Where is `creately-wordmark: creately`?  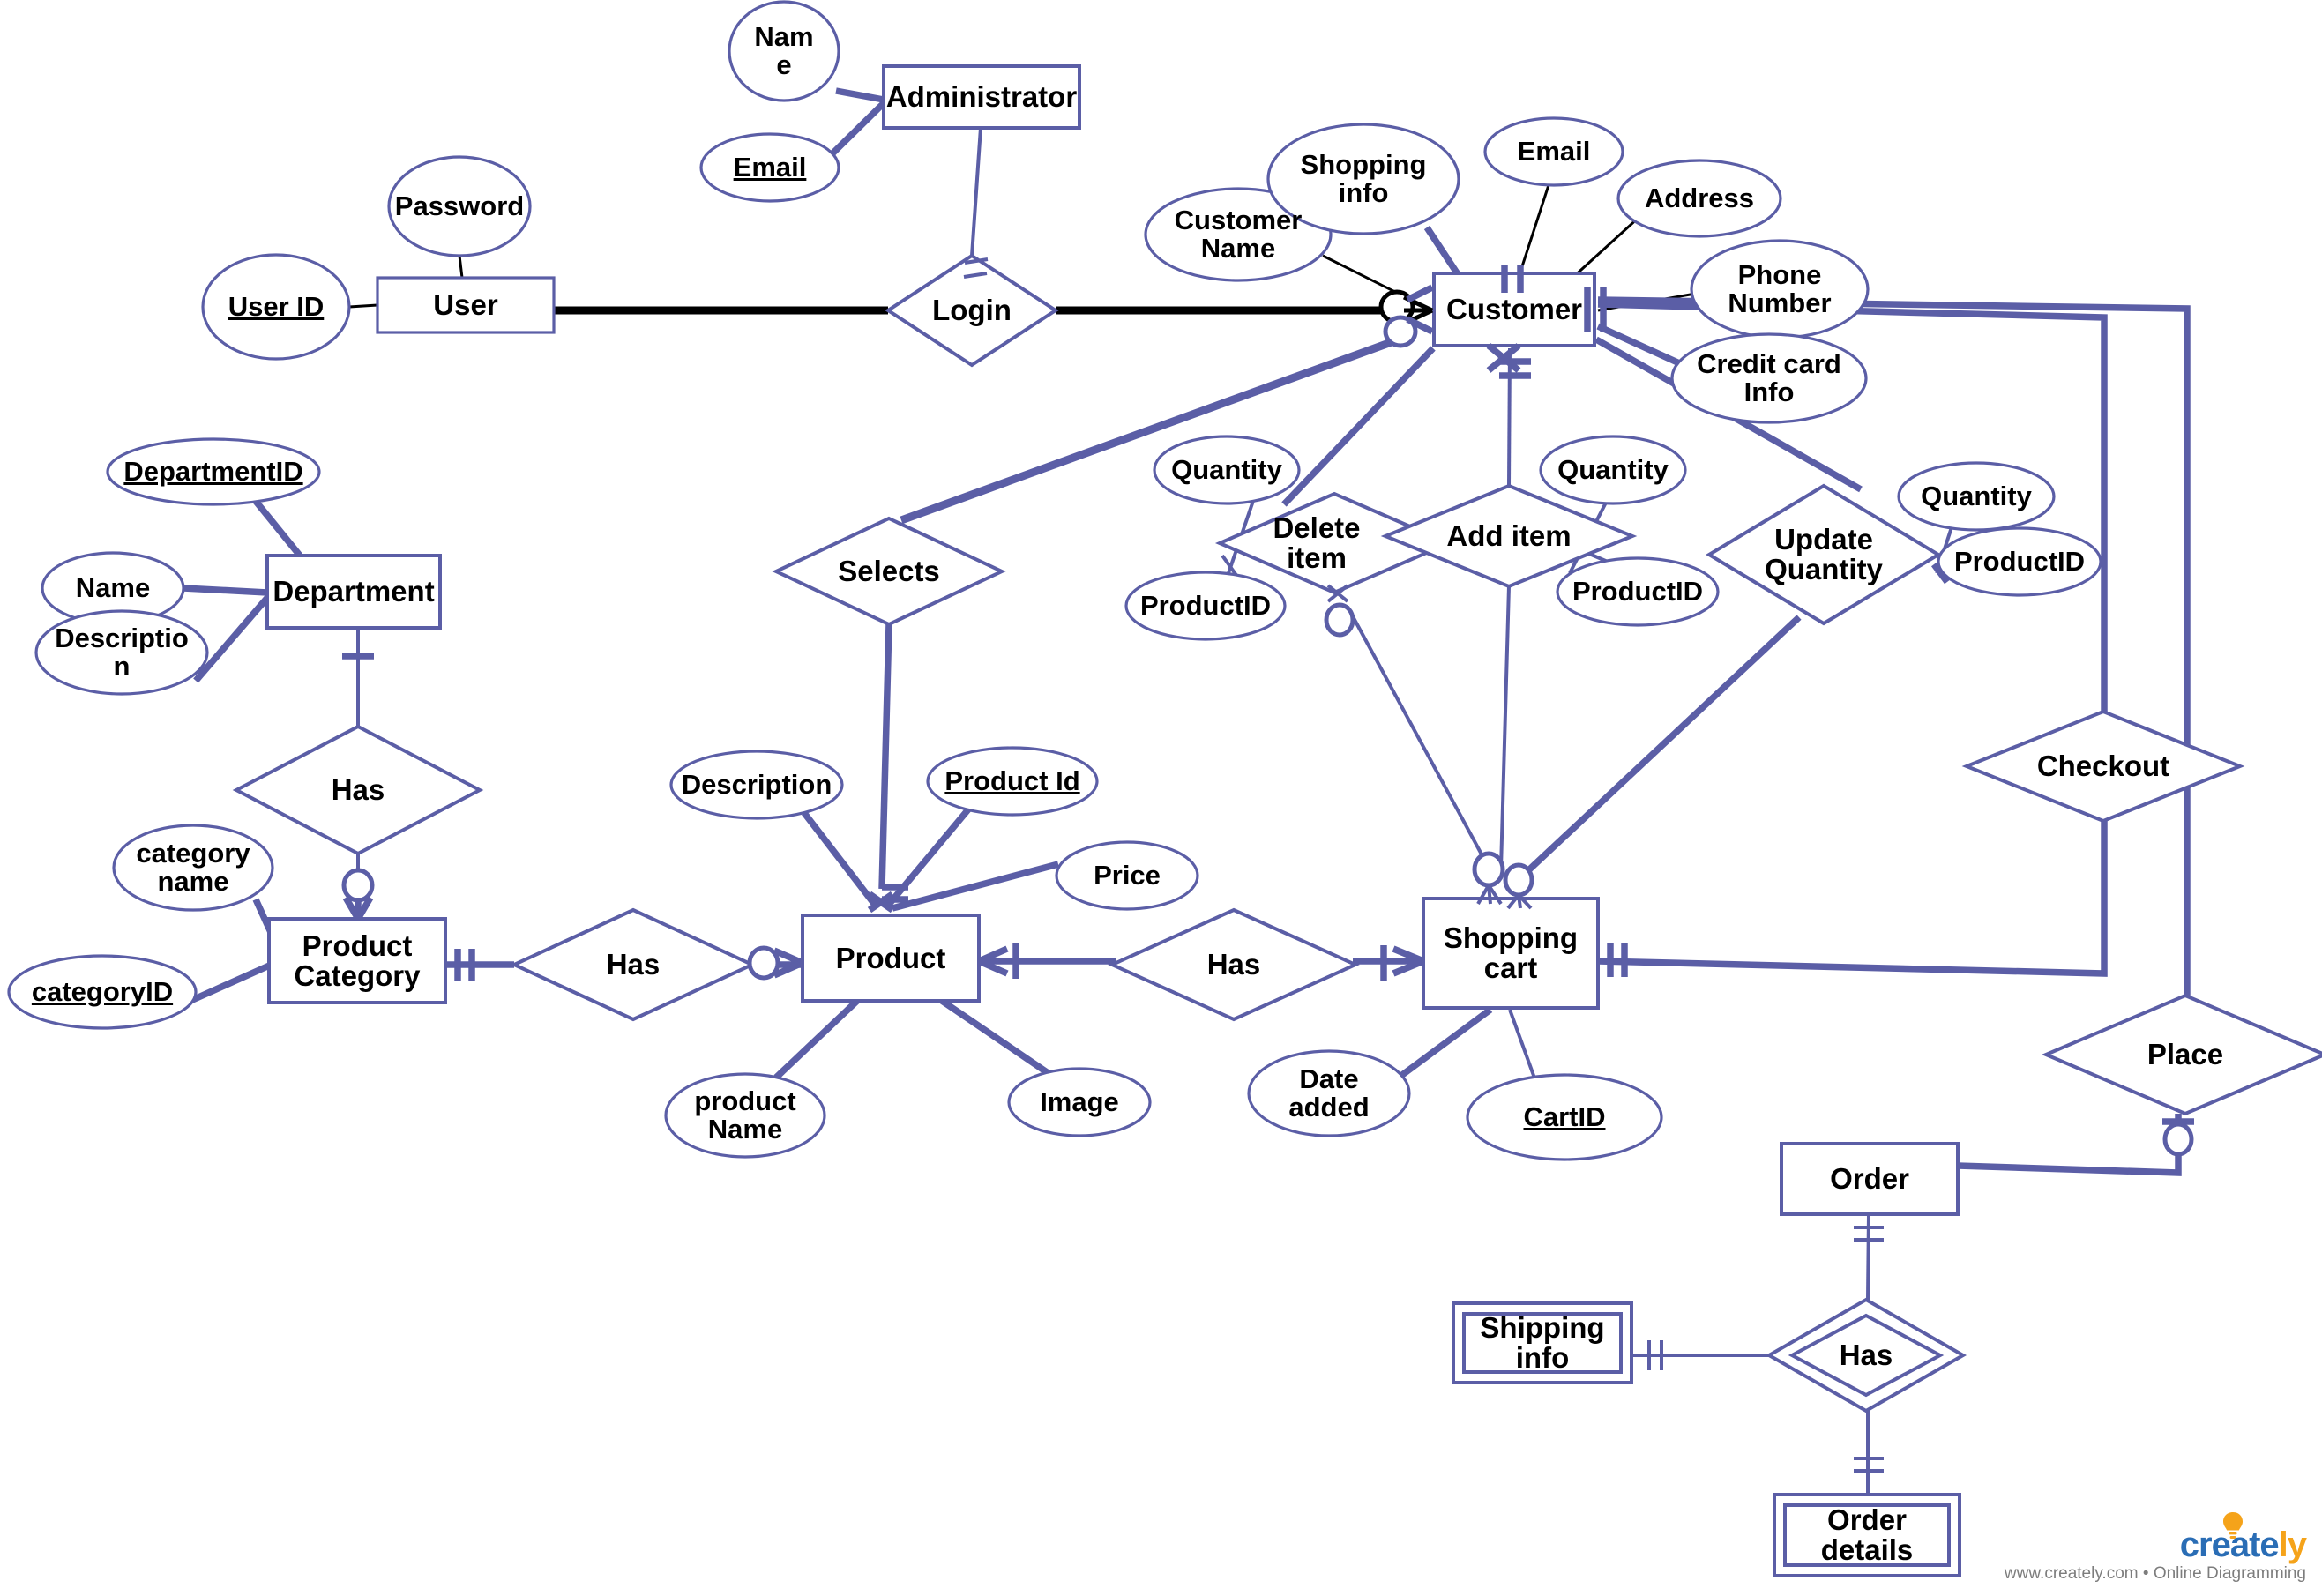 creately-wordmark: creately is located at coordinates (2243, 1545).